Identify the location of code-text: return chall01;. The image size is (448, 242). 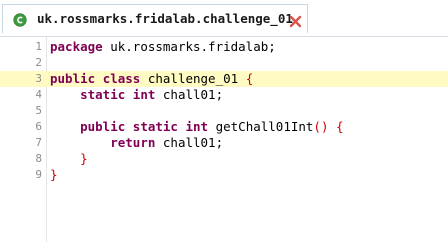
(136, 143).